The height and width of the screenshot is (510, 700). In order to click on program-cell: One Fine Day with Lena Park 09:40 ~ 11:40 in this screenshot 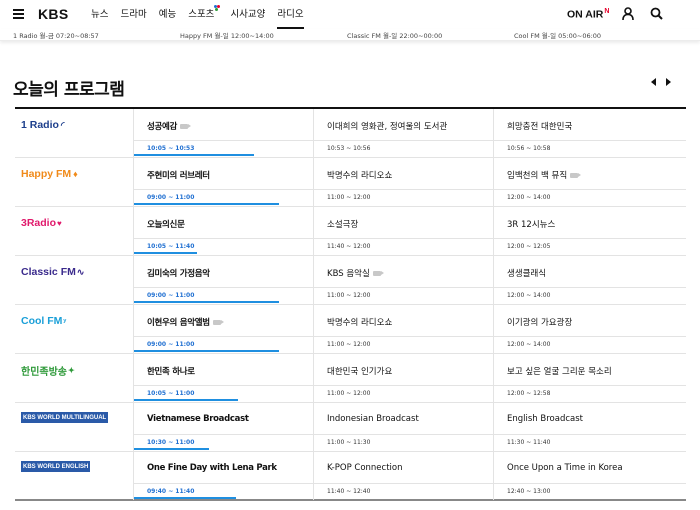, I will do `click(223, 476)`.